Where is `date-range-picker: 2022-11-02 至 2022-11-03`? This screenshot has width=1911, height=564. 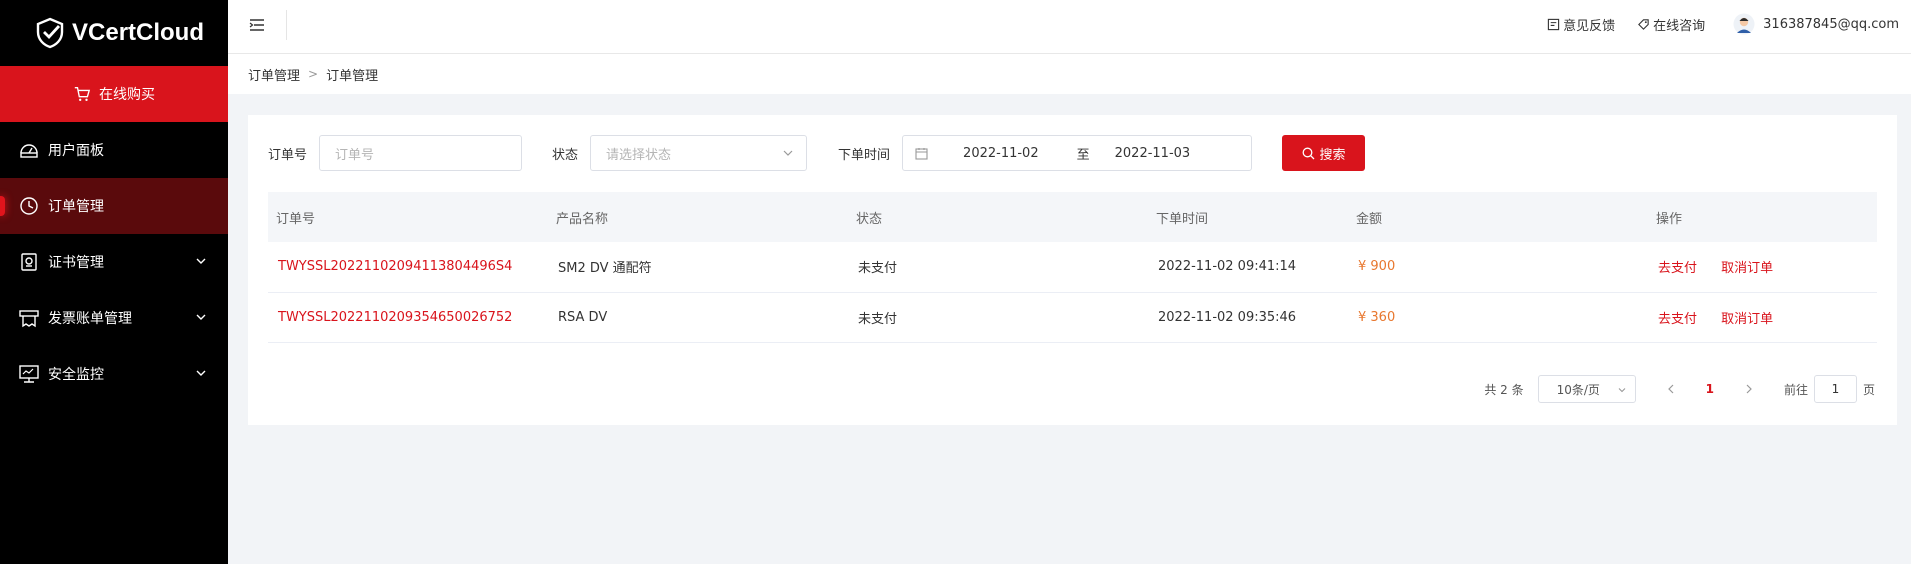 date-range-picker: 2022-11-02 至 2022-11-03 is located at coordinates (1077, 153).